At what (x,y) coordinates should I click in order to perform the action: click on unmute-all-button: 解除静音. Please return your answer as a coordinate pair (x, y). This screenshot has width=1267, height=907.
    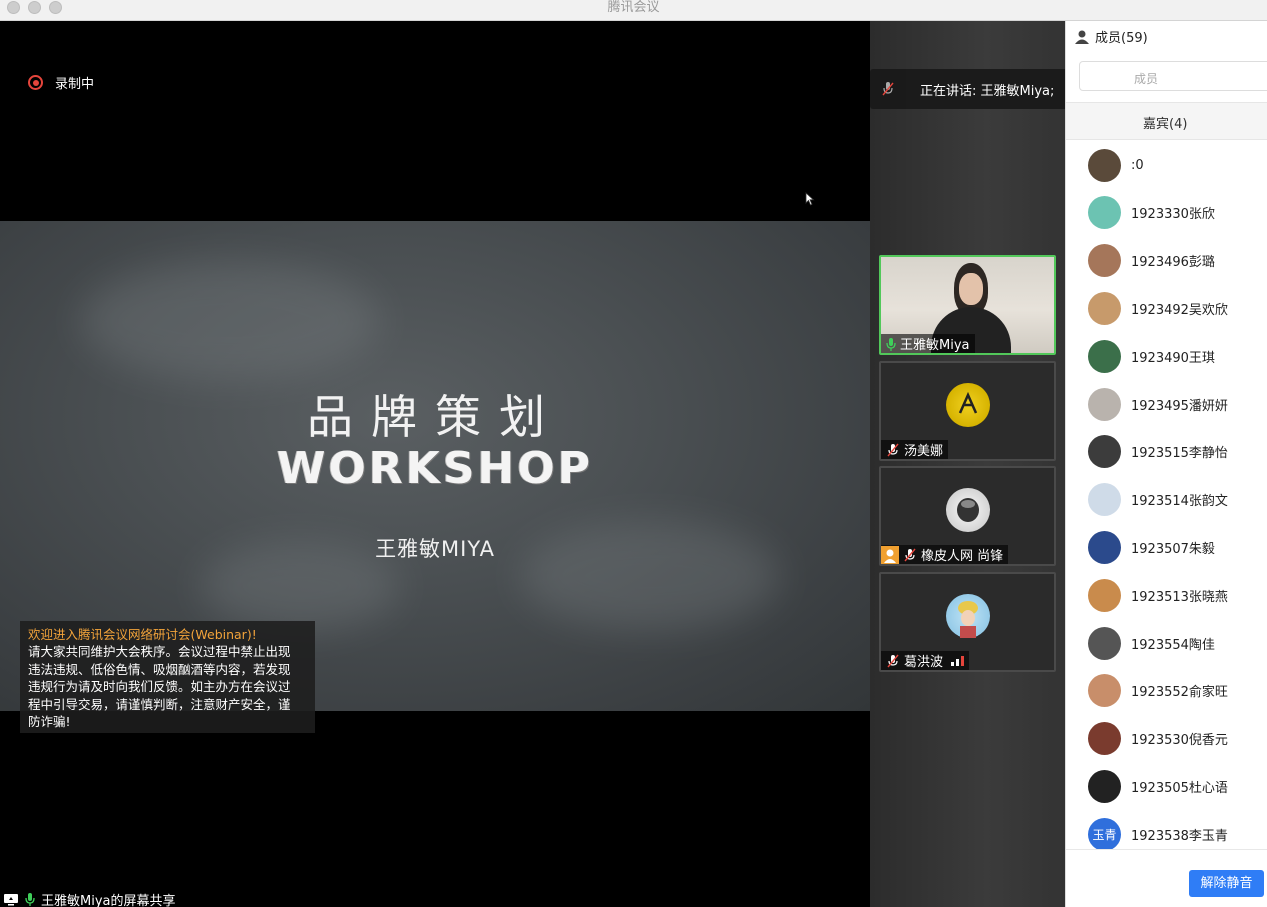
    Looking at the image, I should click on (1226, 883).